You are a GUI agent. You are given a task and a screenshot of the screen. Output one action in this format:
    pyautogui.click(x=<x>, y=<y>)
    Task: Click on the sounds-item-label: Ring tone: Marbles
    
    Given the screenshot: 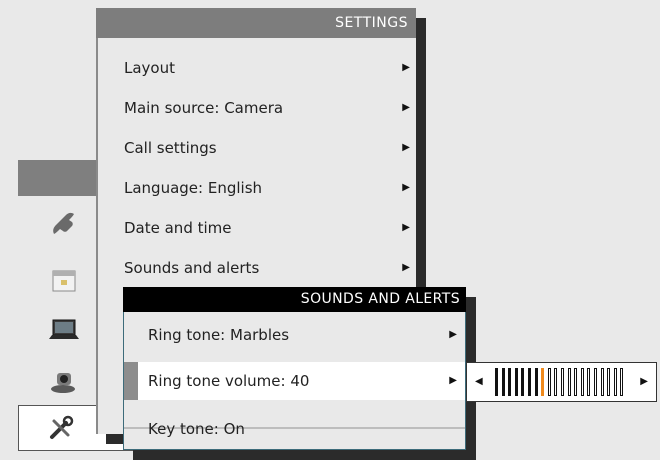 What is the action you would take?
    pyautogui.click(x=219, y=335)
    